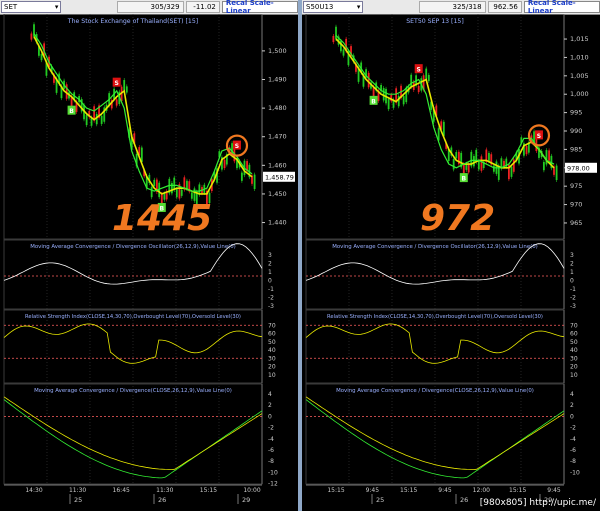  Describe the element at coordinates (277, 194) in the screenshot. I see `price-tick-label: 1,450` at that location.